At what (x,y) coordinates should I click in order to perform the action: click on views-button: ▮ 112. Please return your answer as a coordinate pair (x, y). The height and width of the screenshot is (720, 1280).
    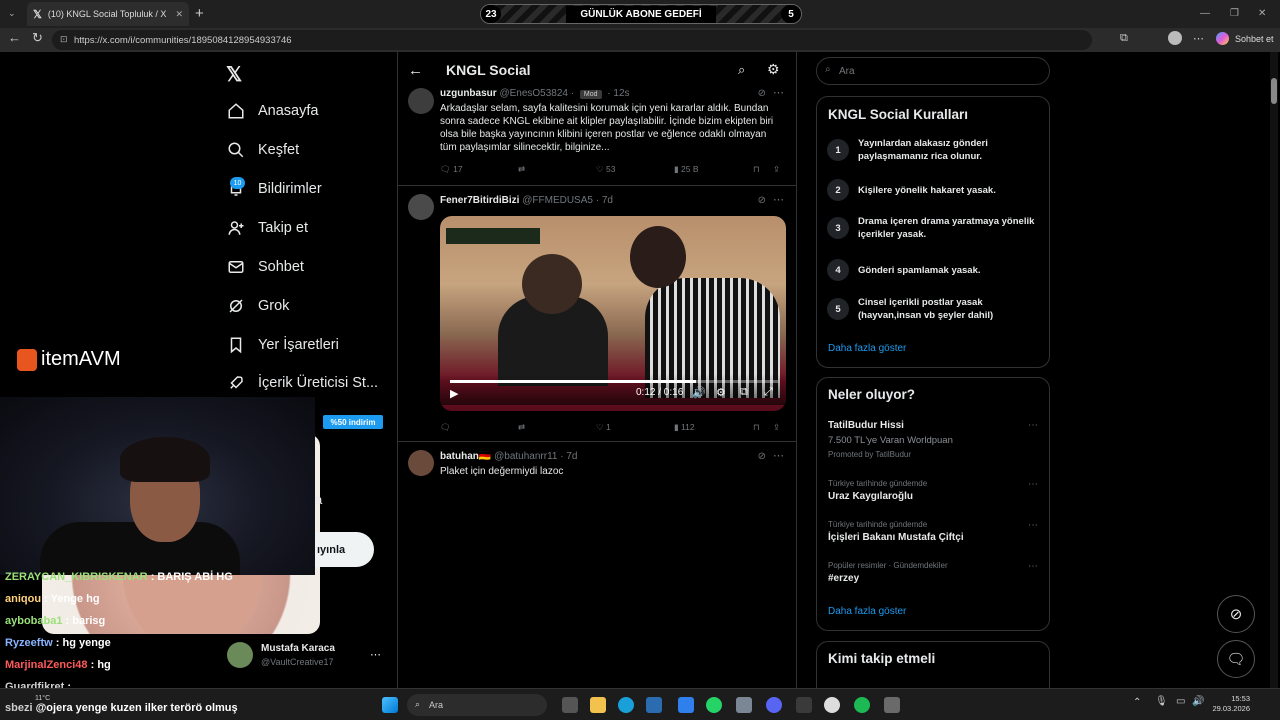
    Looking at the image, I should click on (684, 427).